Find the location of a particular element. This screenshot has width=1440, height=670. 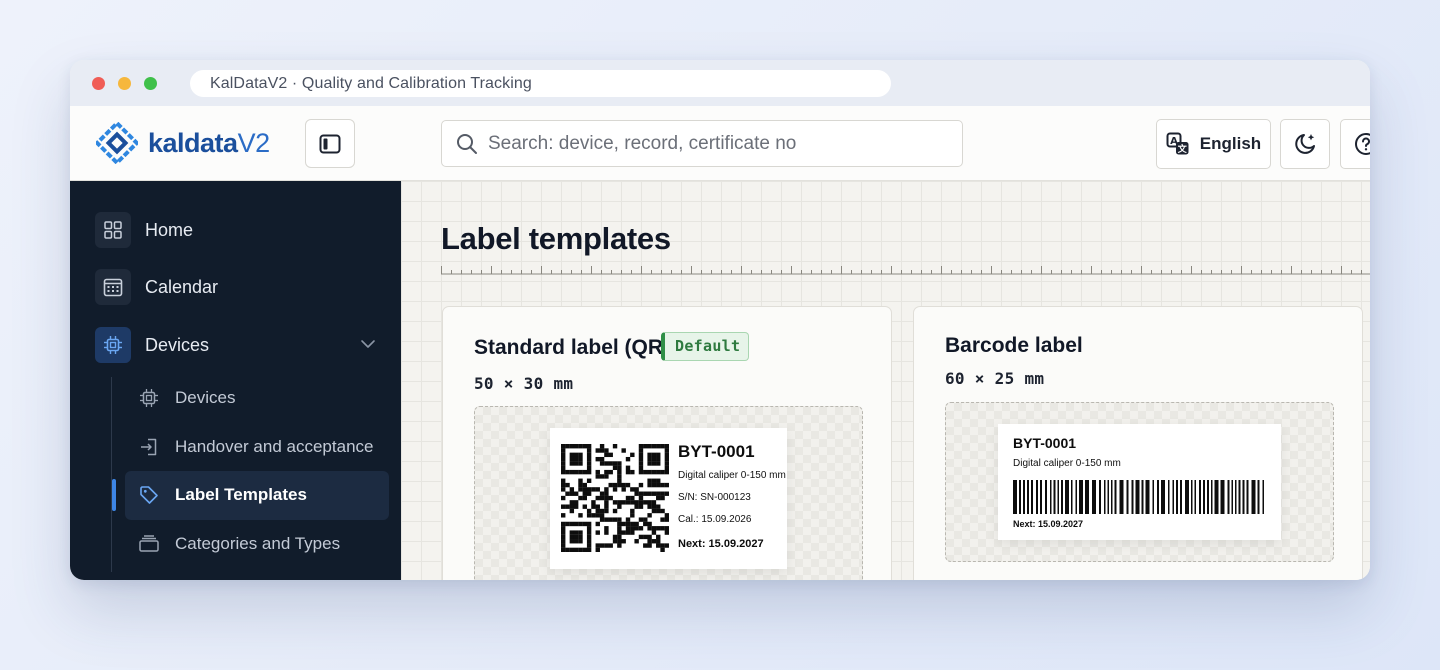

language-label: English is located at coordinates (1230, 143).